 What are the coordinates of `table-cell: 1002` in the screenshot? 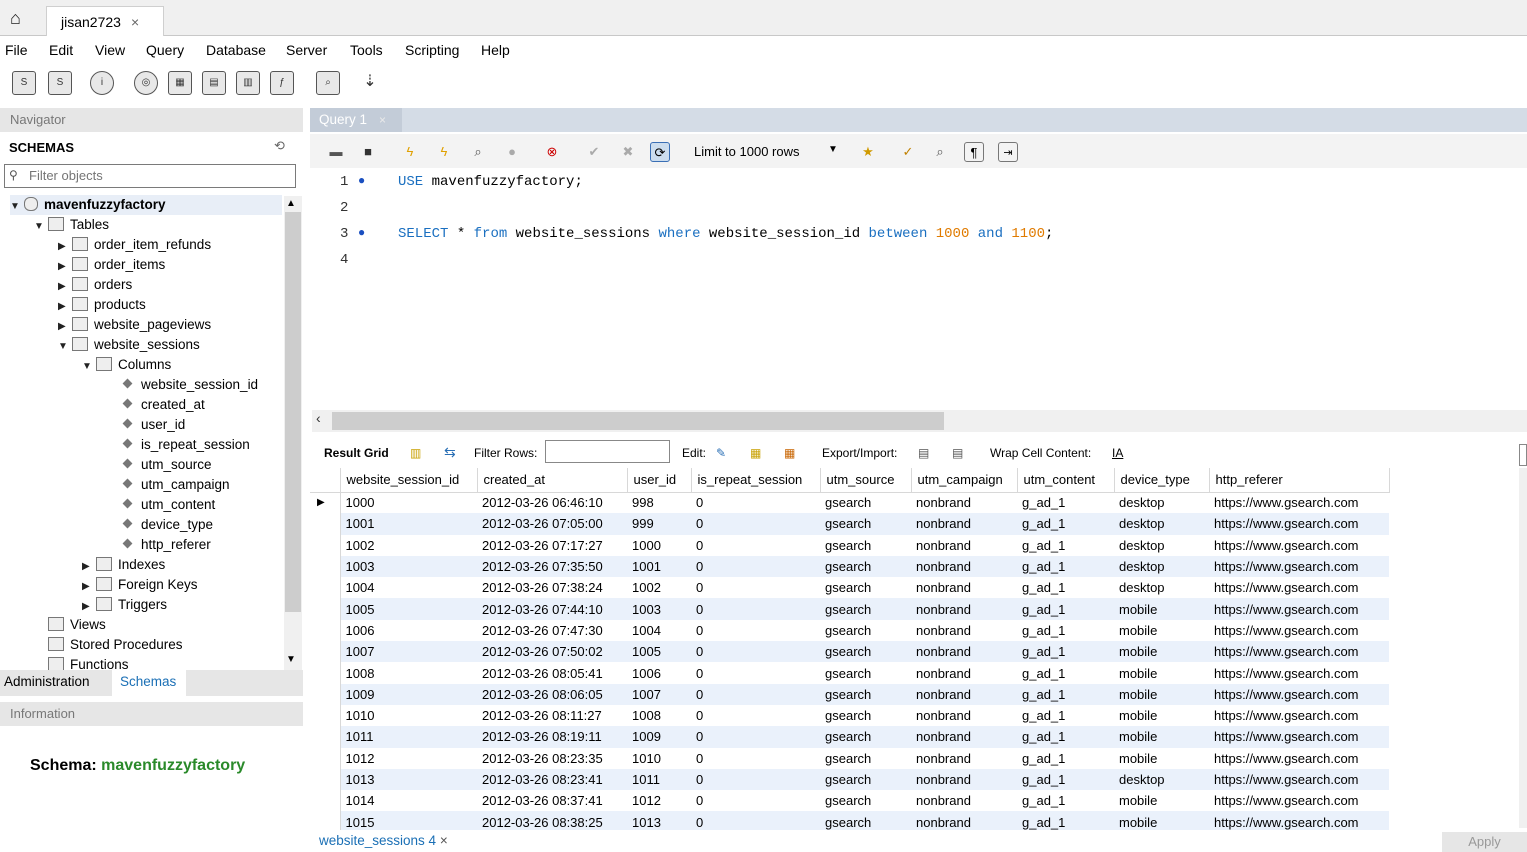 It's located at (659, 588).